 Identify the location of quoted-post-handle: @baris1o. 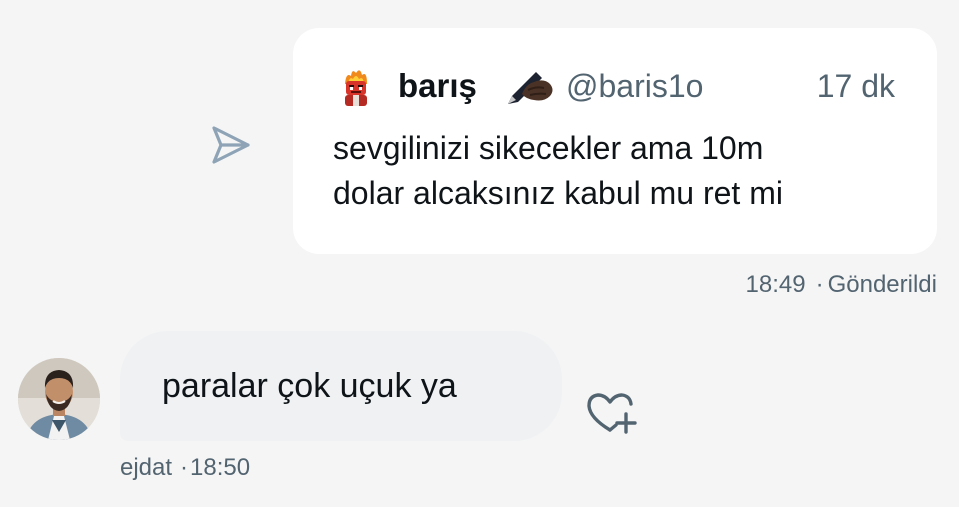
(634, 86).